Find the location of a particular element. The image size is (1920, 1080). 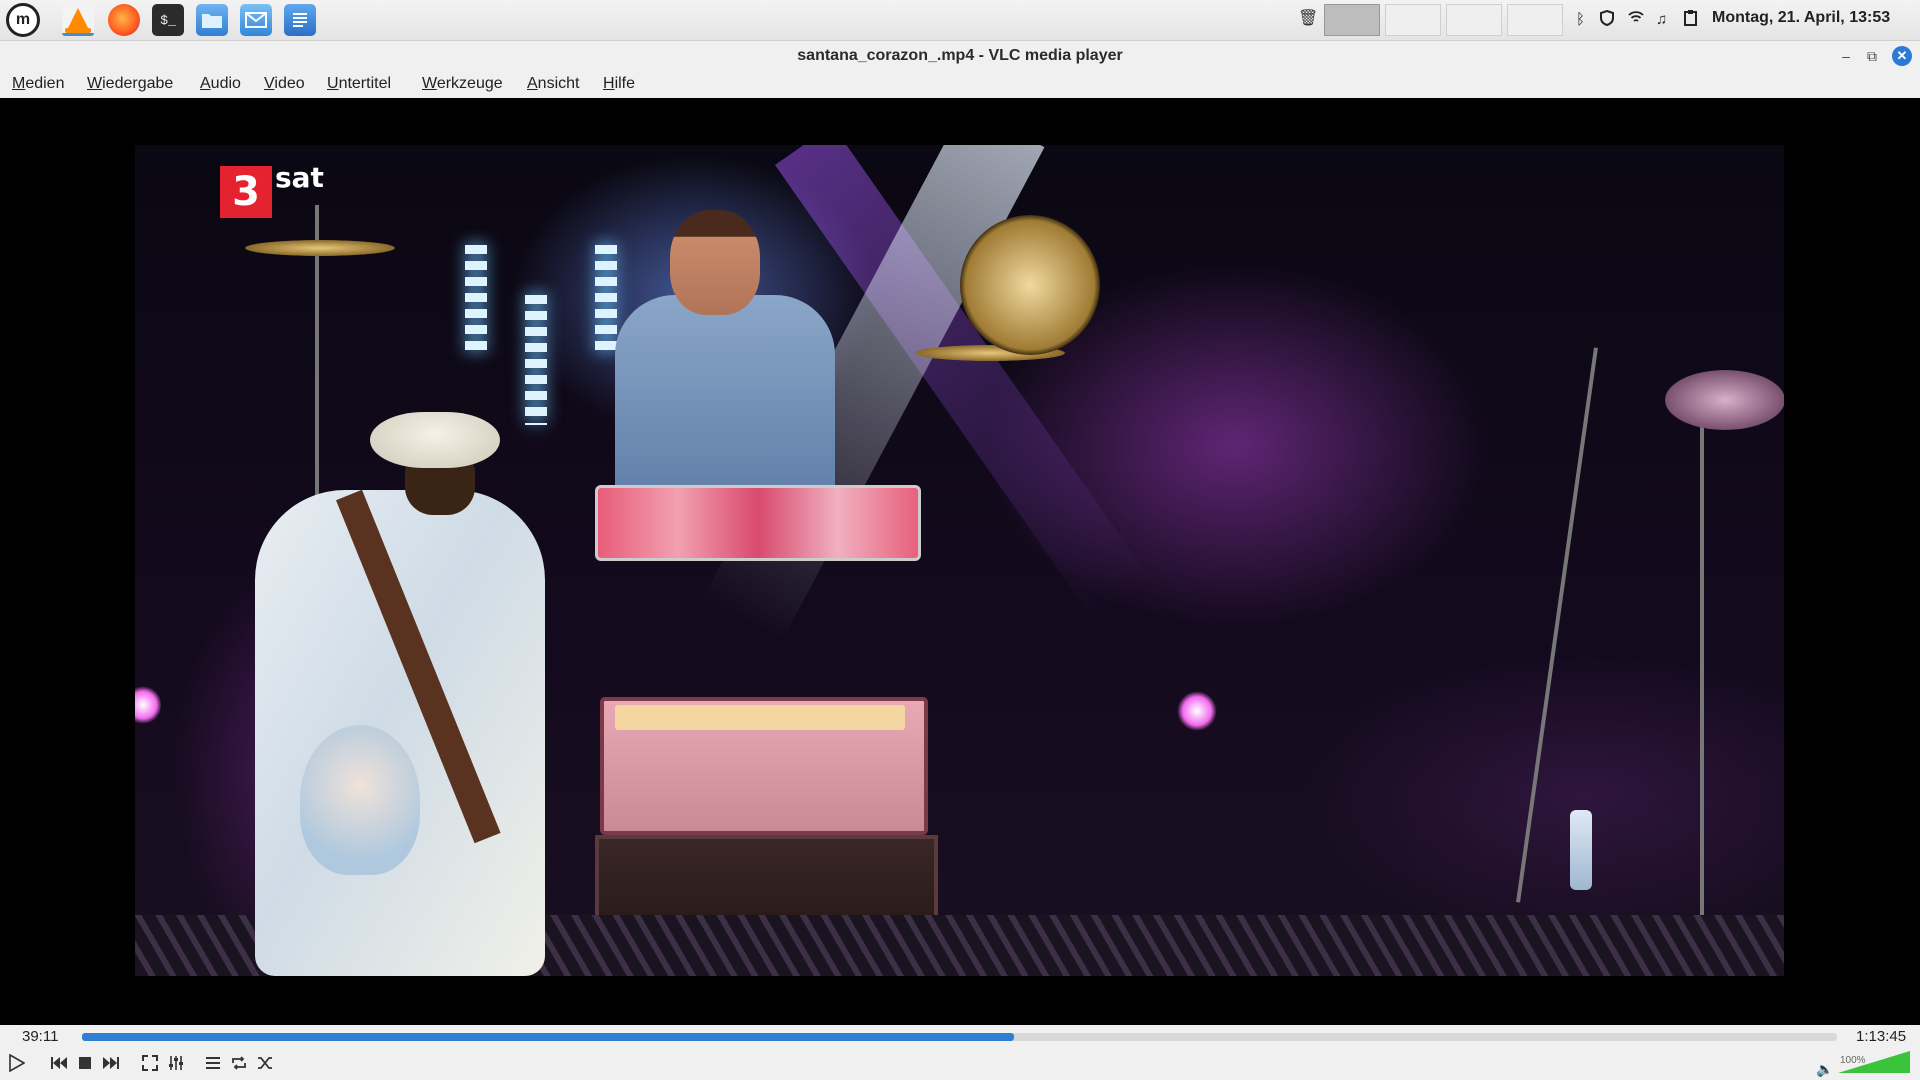

menu-label: ilfe is located at coordinates (625, 83).